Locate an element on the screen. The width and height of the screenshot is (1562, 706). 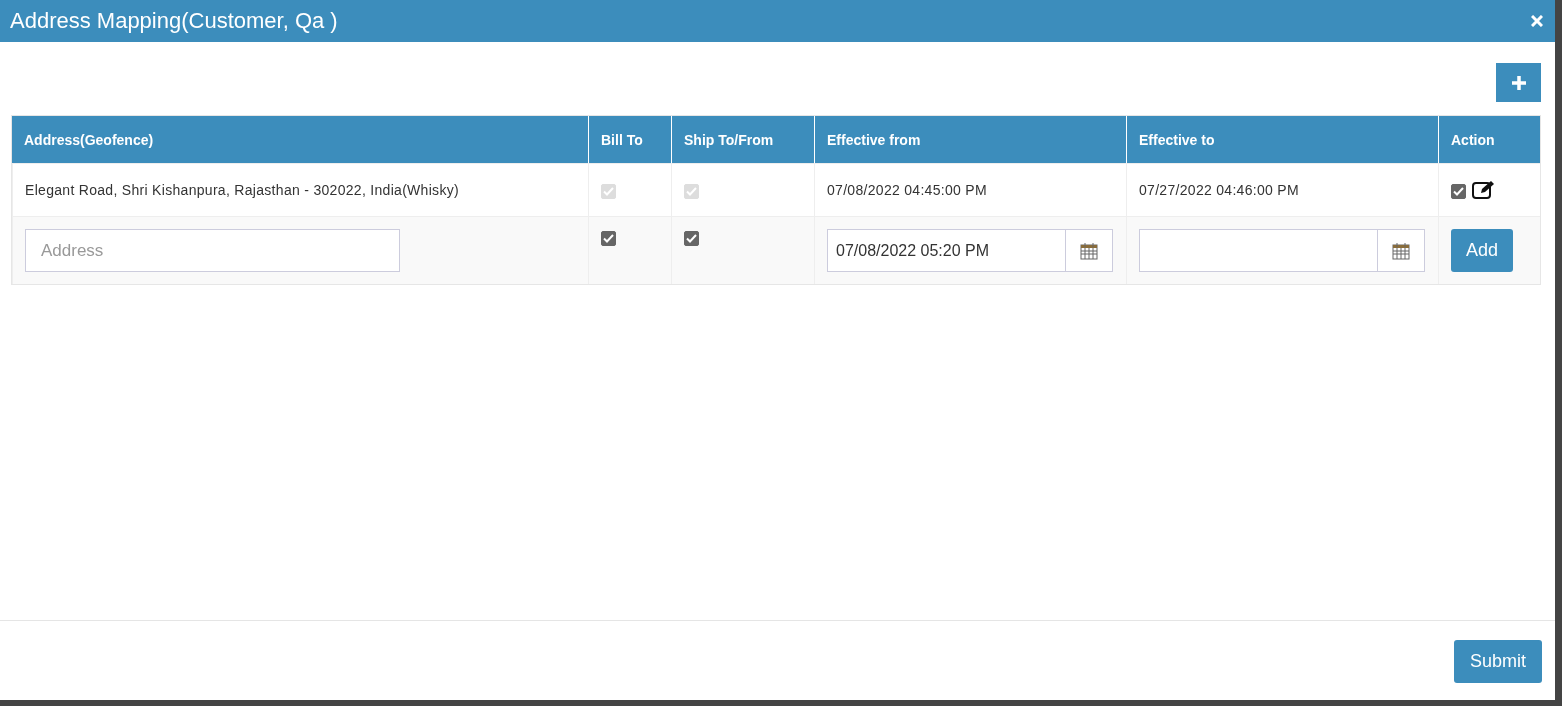
address-text: Elegant Road, Shri Kishanpura, Rajasthan - 302022, India(Whisky) is located at coordinates (242, 190).